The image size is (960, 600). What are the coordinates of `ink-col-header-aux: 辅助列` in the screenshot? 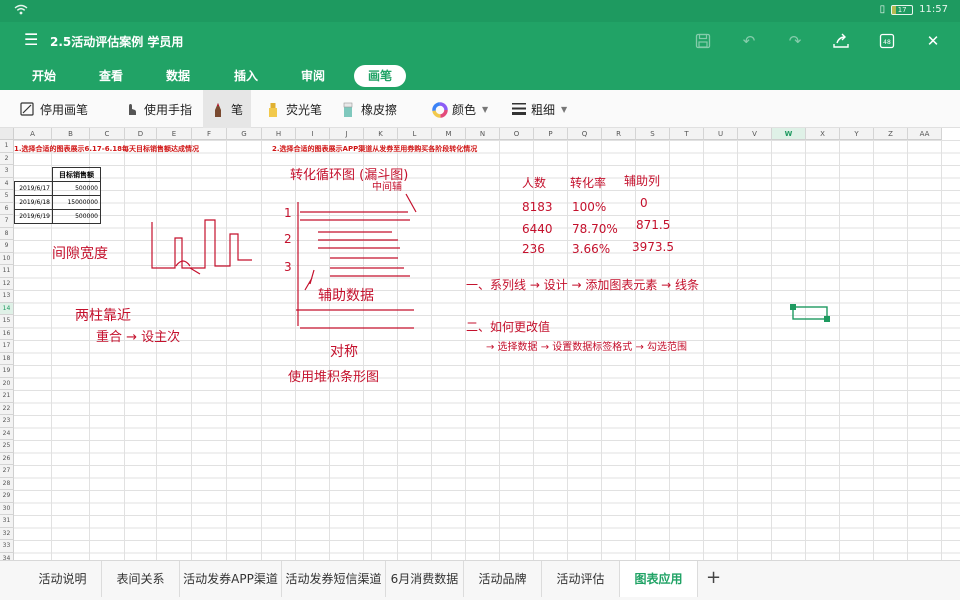 It's located at (642, 181).